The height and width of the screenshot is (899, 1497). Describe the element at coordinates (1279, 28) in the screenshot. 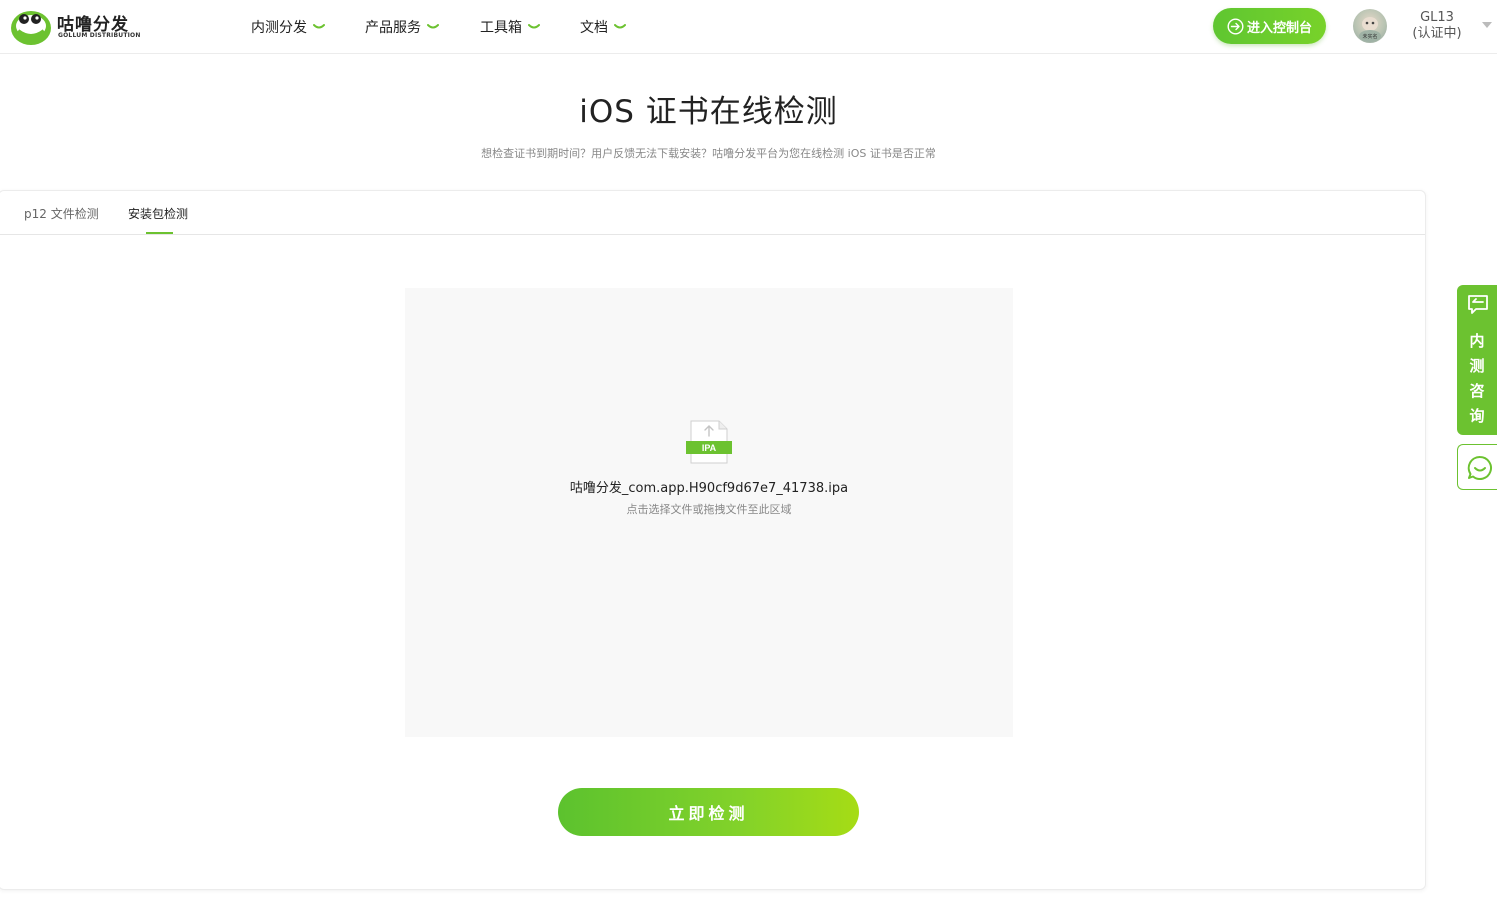

I see `console-button-label: 进入控制台` at that location.